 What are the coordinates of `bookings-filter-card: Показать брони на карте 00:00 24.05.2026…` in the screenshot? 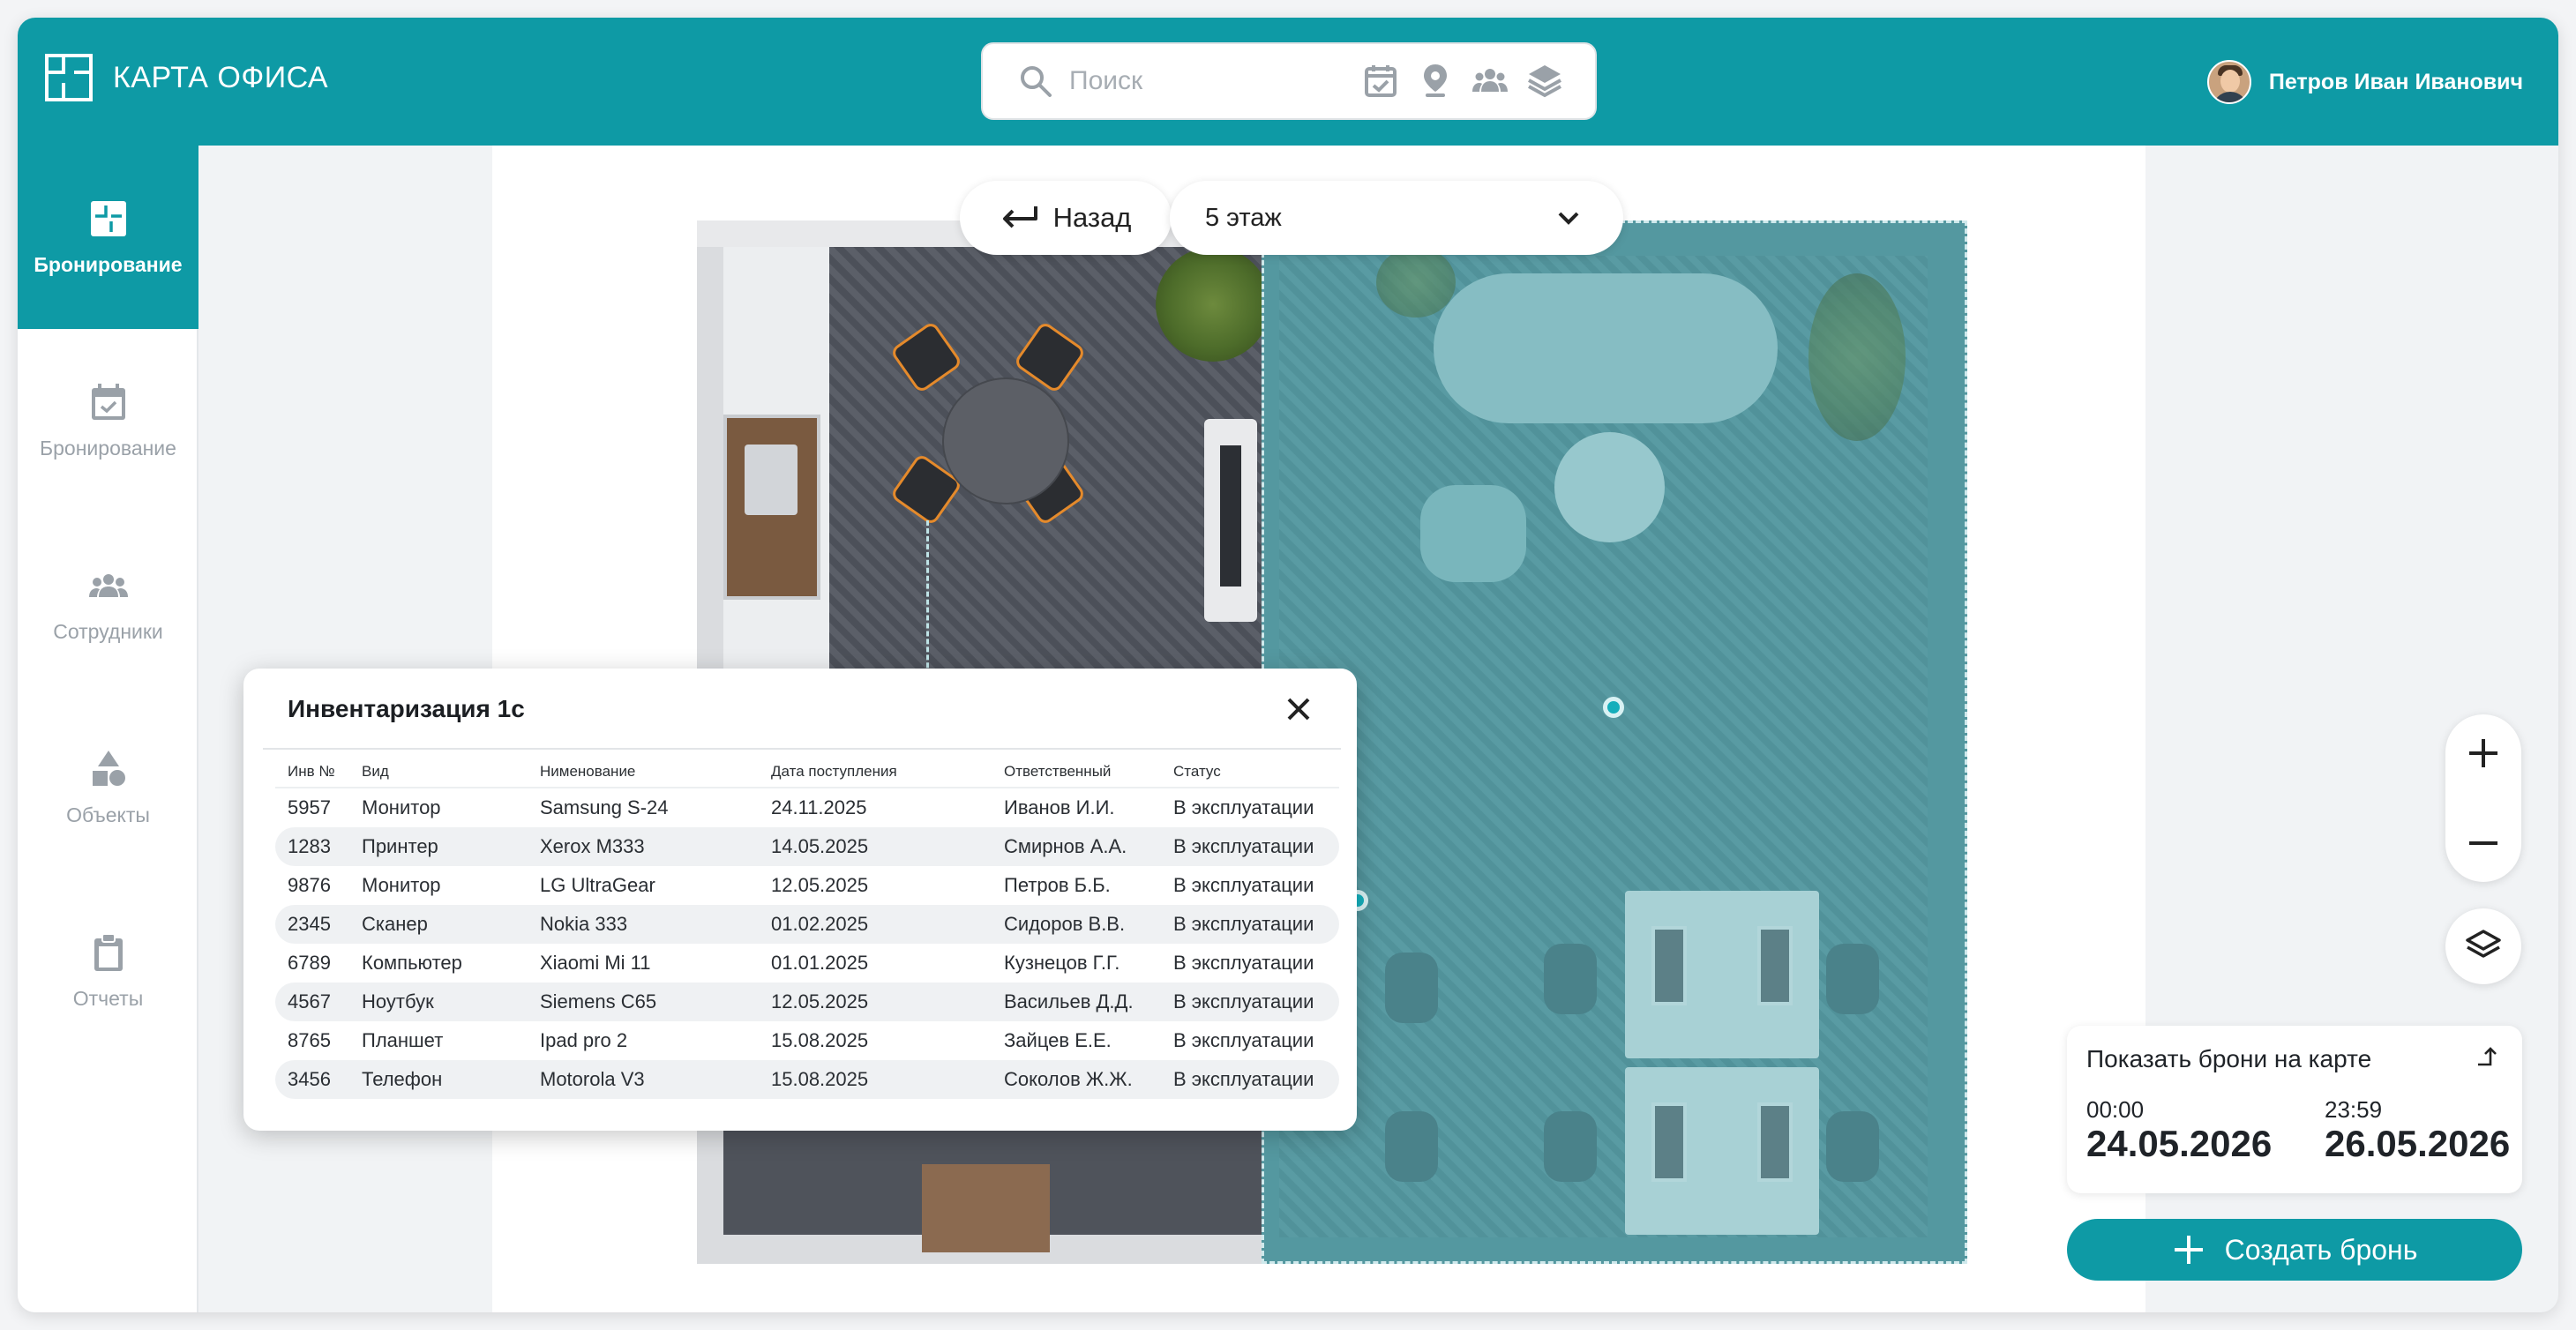 It's located at (2295, 1109).